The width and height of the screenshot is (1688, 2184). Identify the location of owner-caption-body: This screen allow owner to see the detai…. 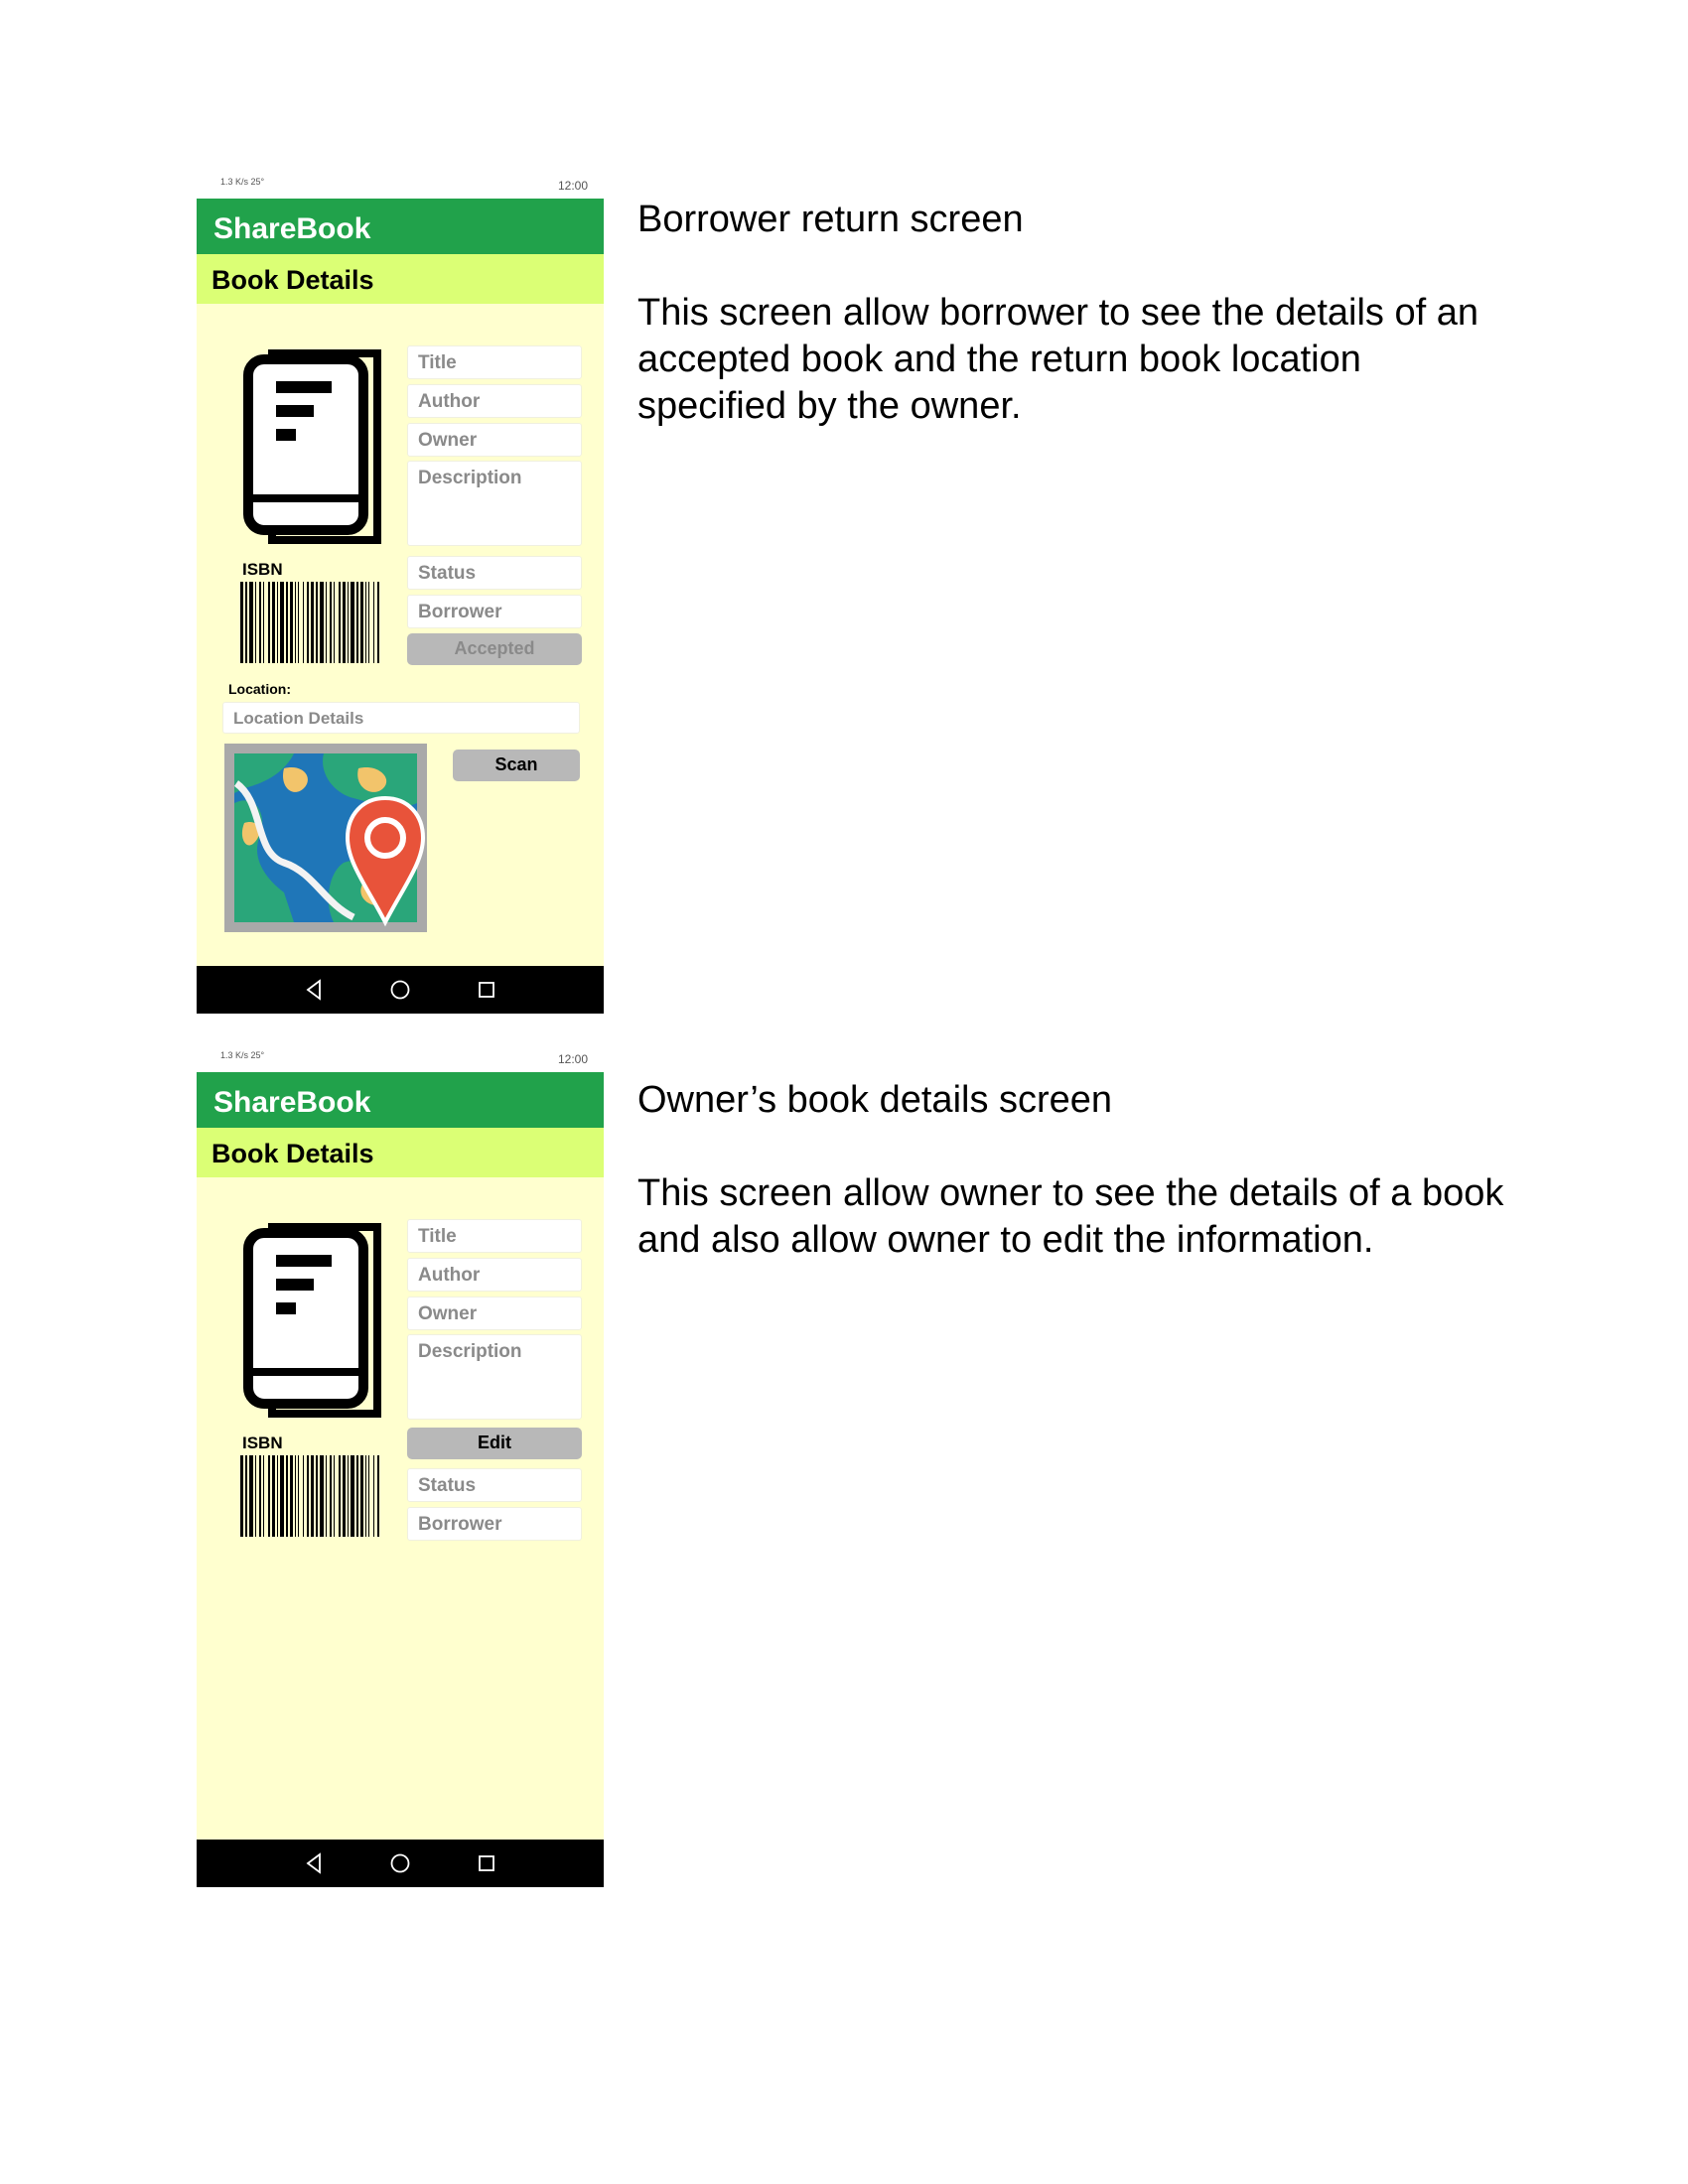
(1070, 1216).